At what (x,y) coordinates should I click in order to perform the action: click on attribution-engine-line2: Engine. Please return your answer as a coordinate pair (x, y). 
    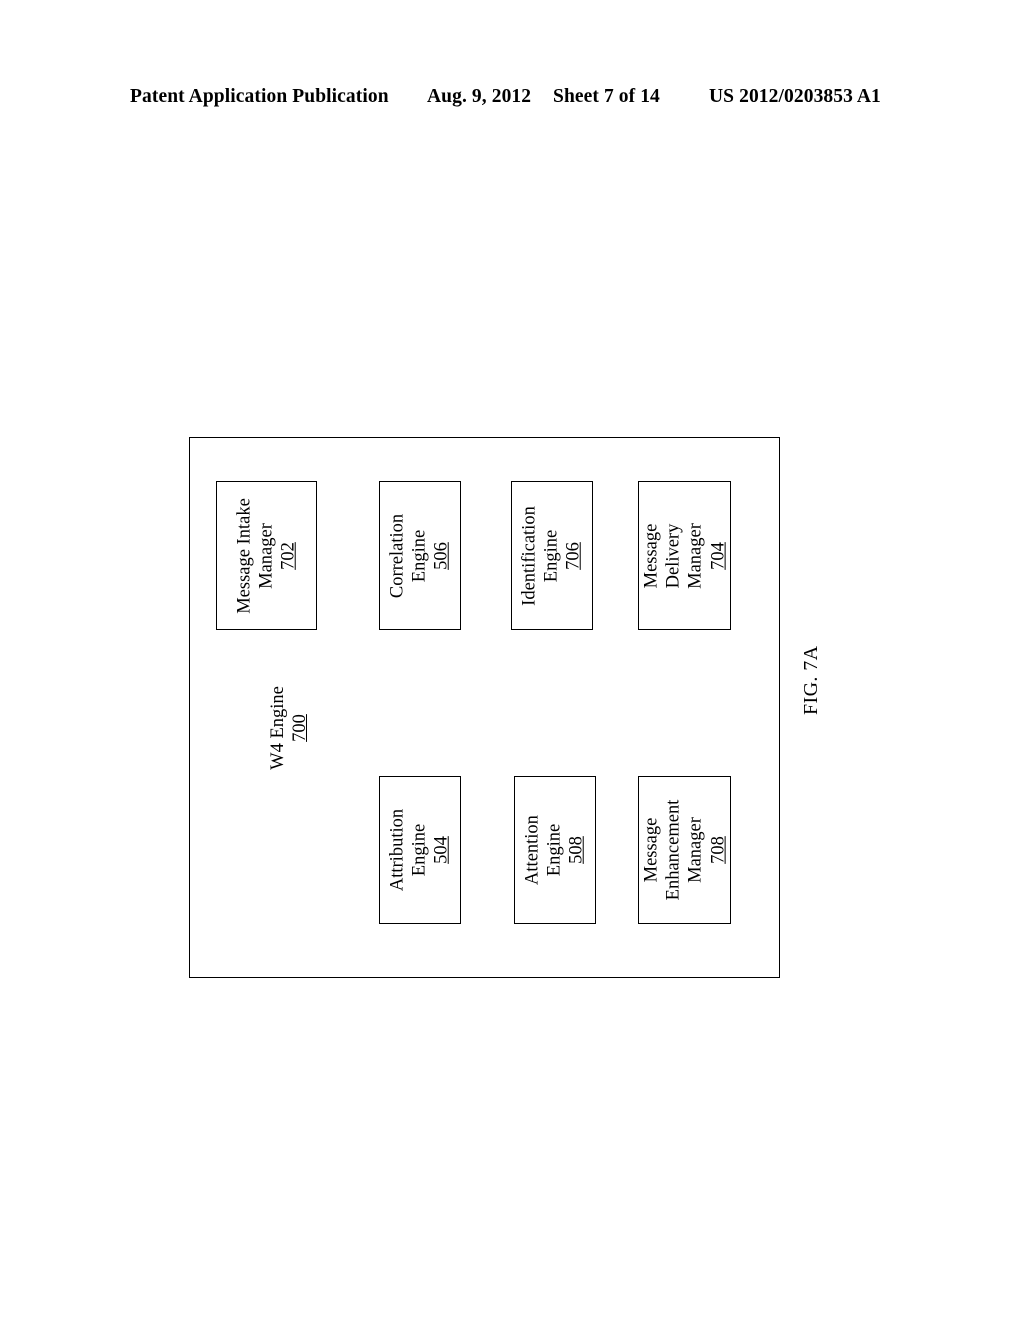
    Looking at the image, I should click on (419, 850).